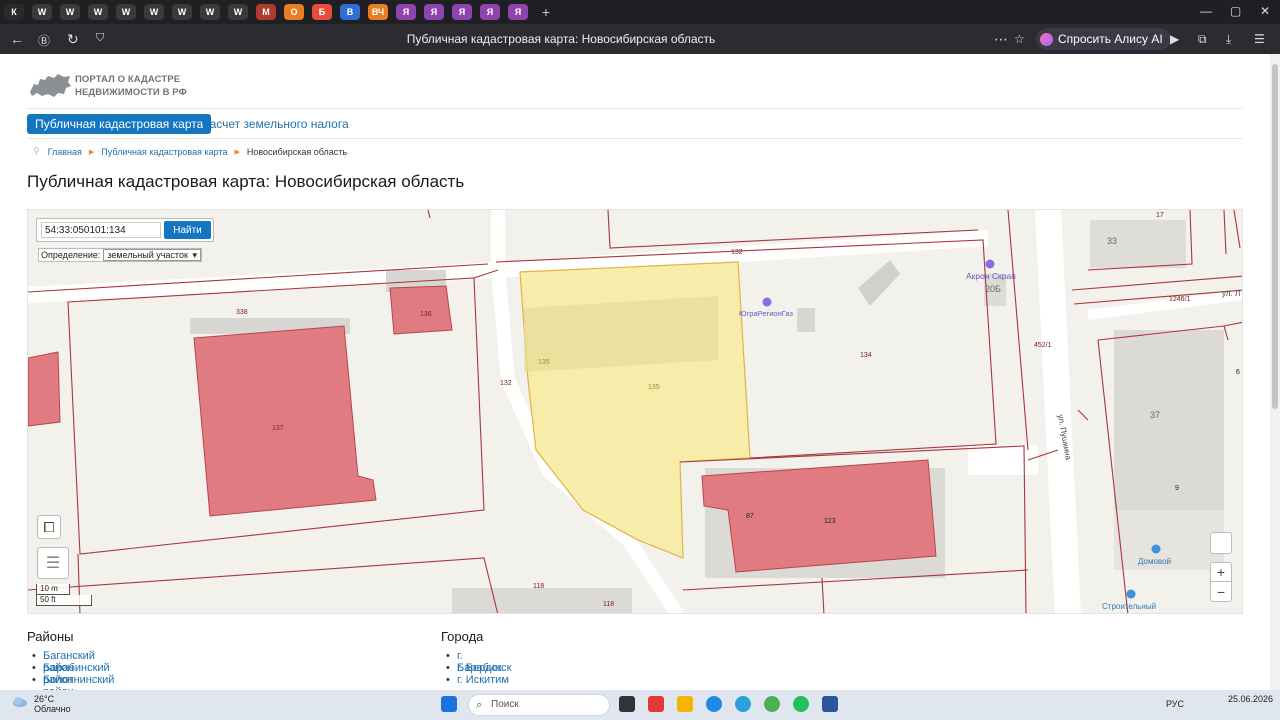 The image size is (1280, 720). What do you see at coordinates (119, 124) in the screenshot?
I see `menu-item-cadastral-map: Публичная кадастровая карта` at bounding box center [119, 124].